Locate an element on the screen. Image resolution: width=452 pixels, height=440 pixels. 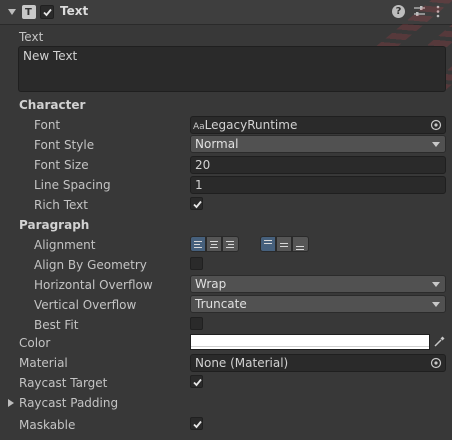
more-icon is located at coordinates (438, 11).